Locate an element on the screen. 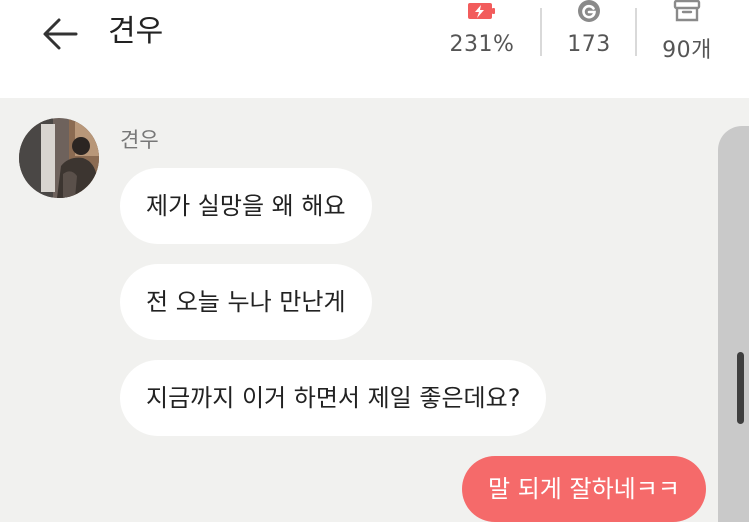 This screenshot has height=522, width=749. message-bubble: 전 오늘 누나 만난게 is located at coordinates (246, 302).